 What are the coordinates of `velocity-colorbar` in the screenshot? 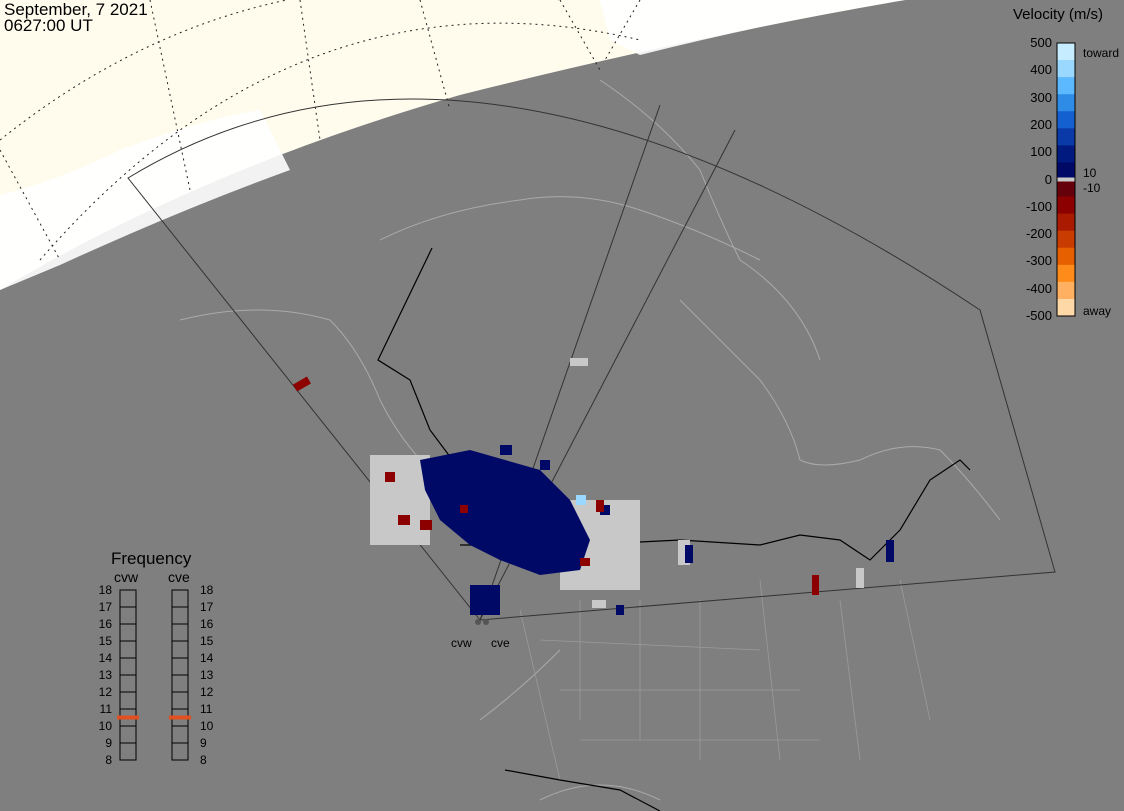 It's located at (1066, 179).